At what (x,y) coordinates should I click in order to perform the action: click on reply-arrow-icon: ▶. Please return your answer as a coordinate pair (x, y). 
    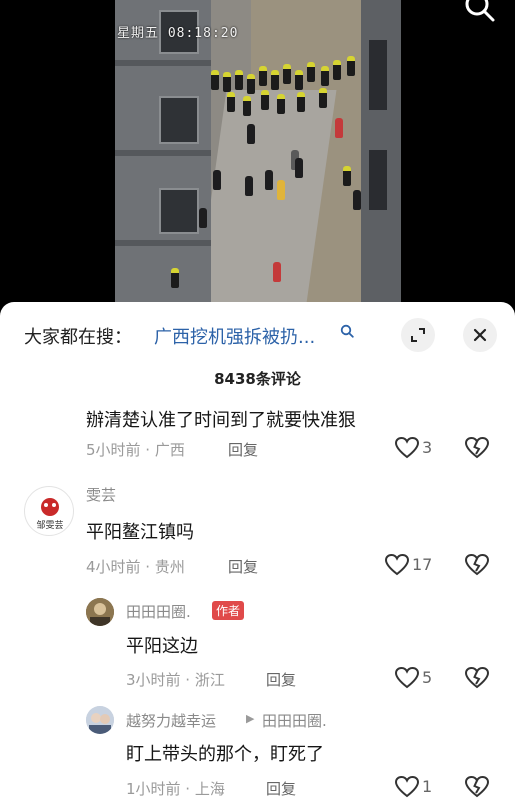
    Looking at the image, I should click on (250, 718).